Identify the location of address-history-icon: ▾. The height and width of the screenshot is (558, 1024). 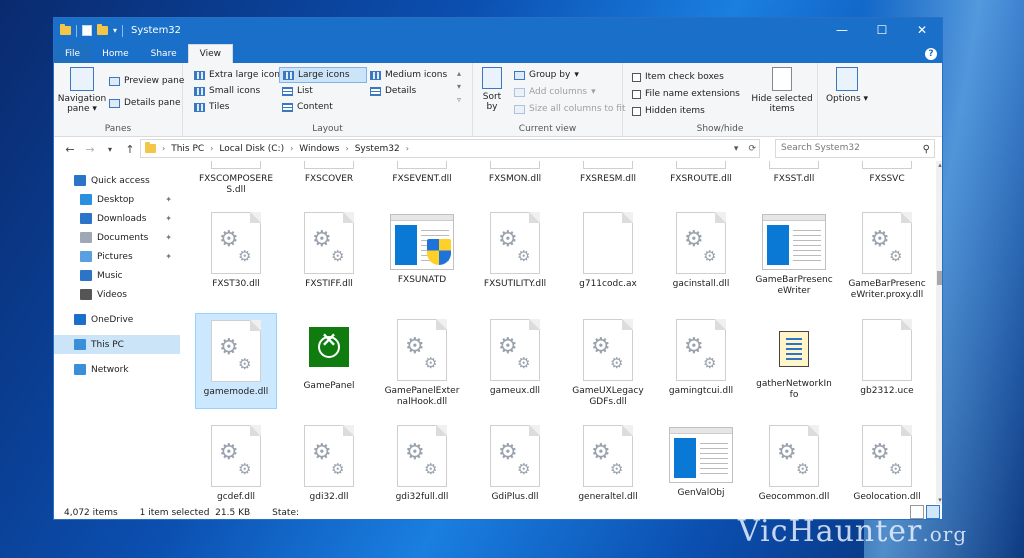
(736, 149).